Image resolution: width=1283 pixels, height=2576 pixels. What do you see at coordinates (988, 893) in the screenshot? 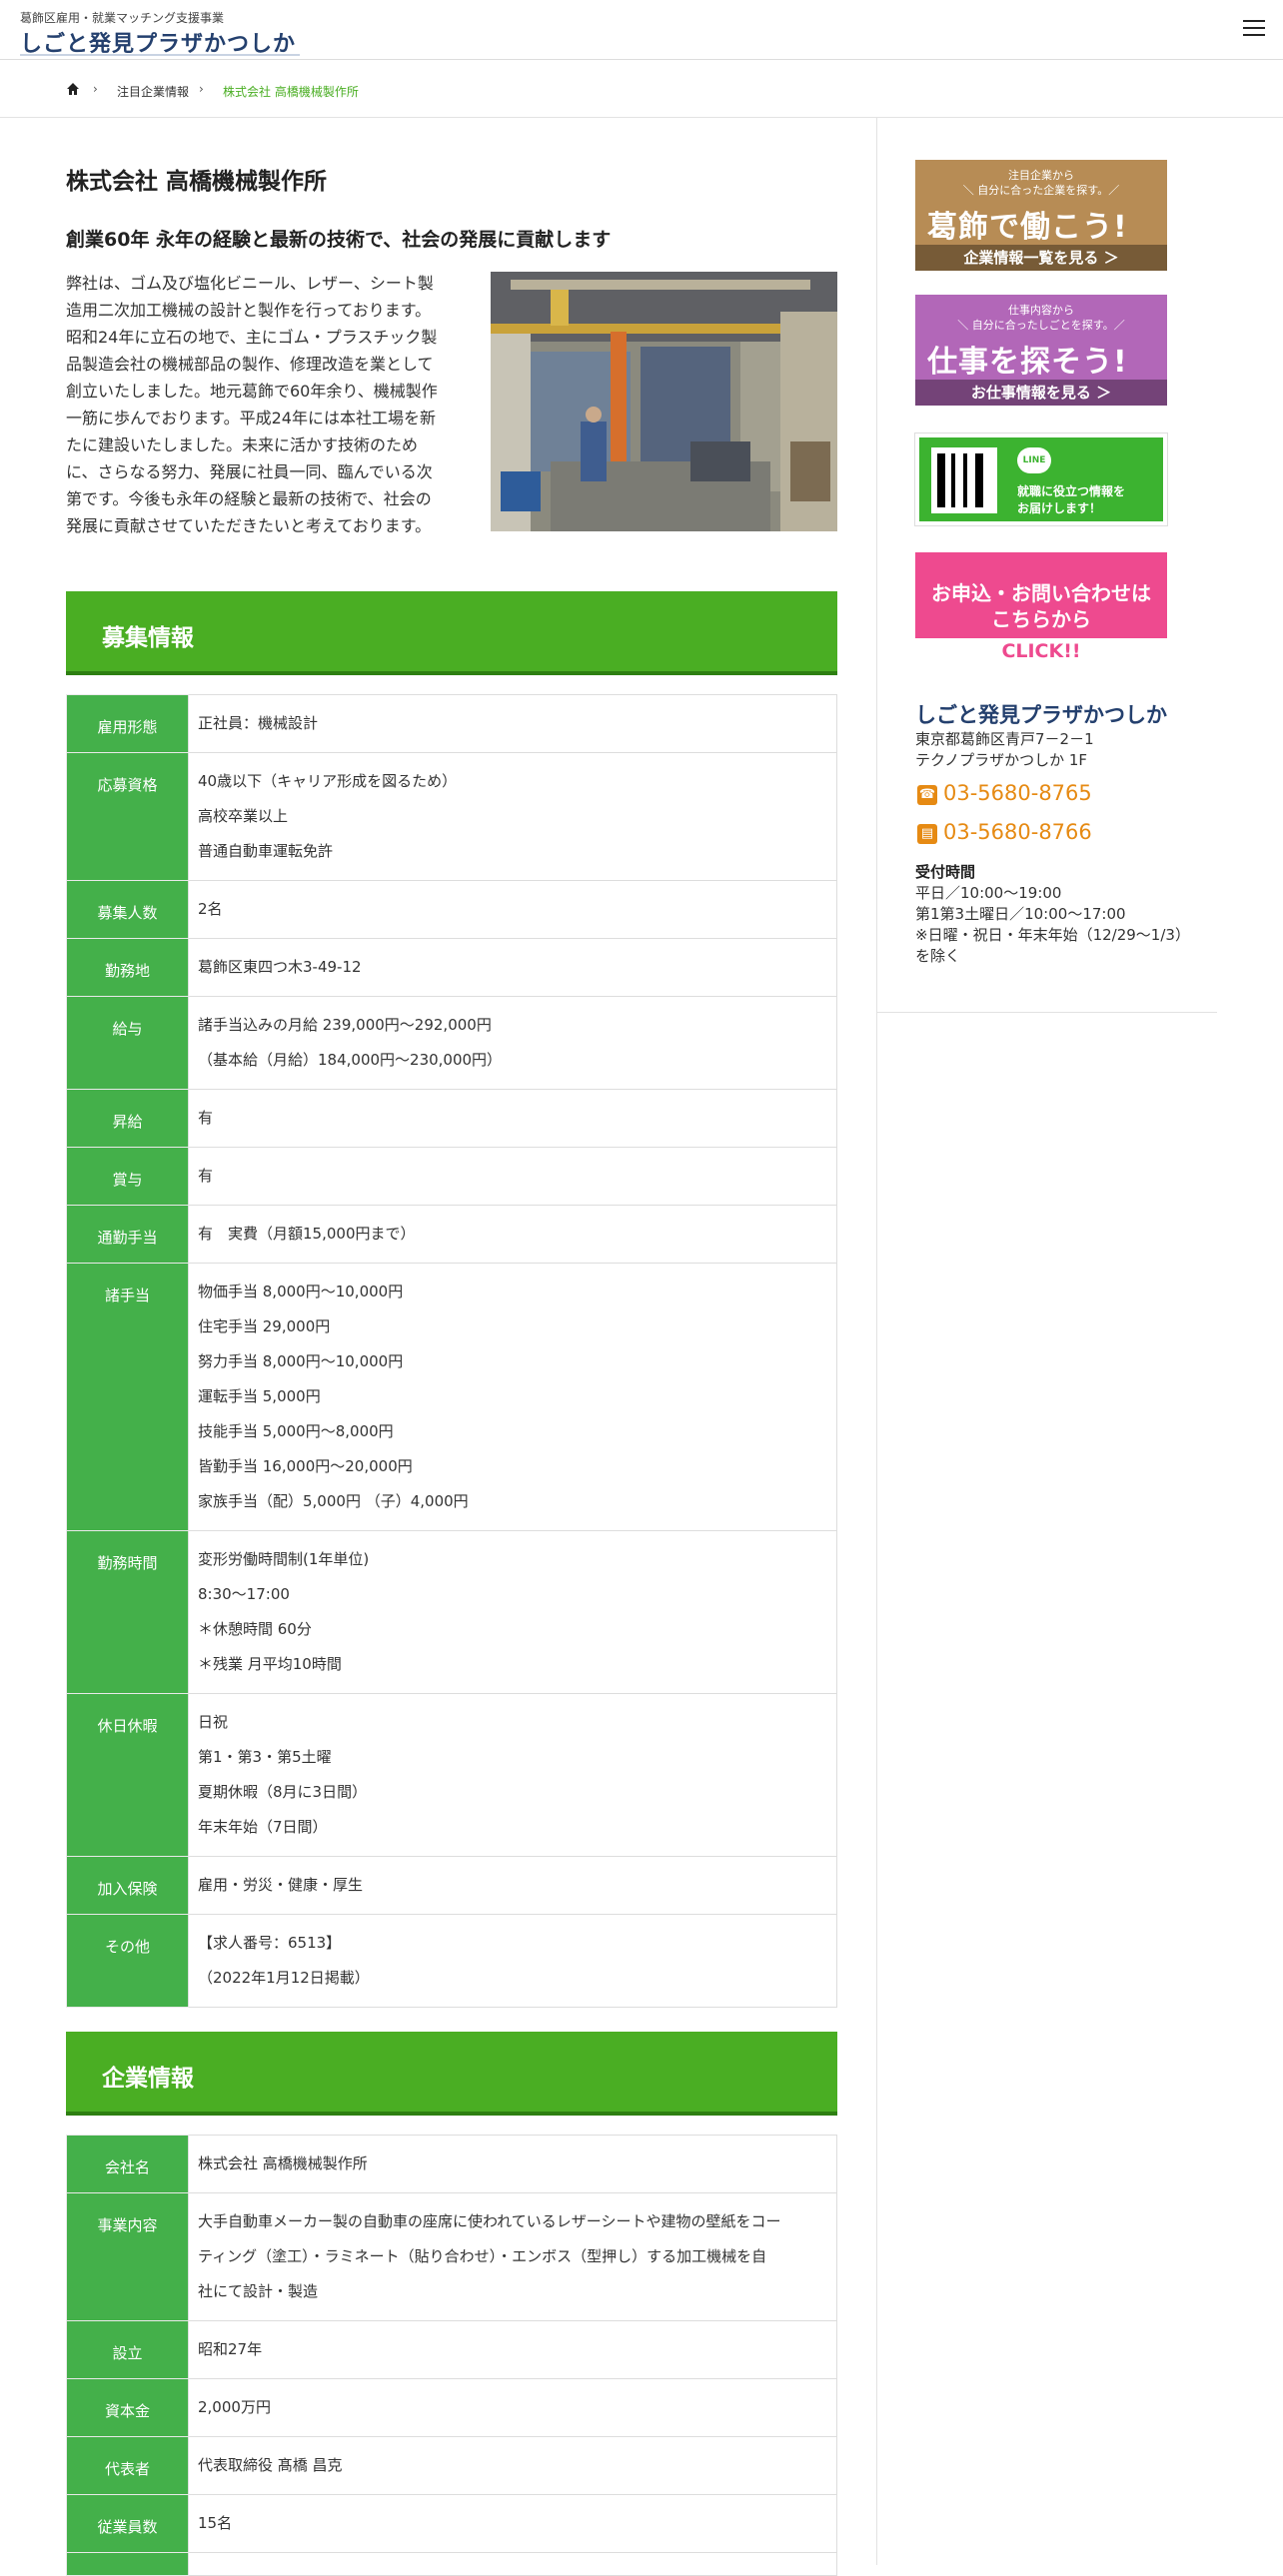
I see `hours-line: 平日／10:00～19:00` at bounding box center [988, 893].